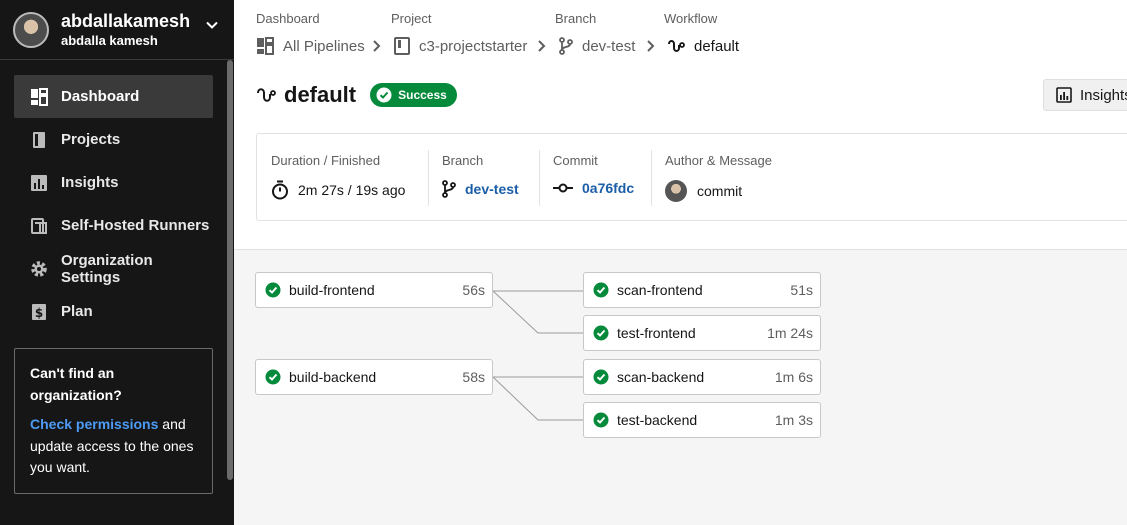 The height and width of the screenshot is (525, 1127). Describe the element at coordinates (586, 178) in the screenshot. I see `summary-commit: Commit 0a76fdc` at that location.